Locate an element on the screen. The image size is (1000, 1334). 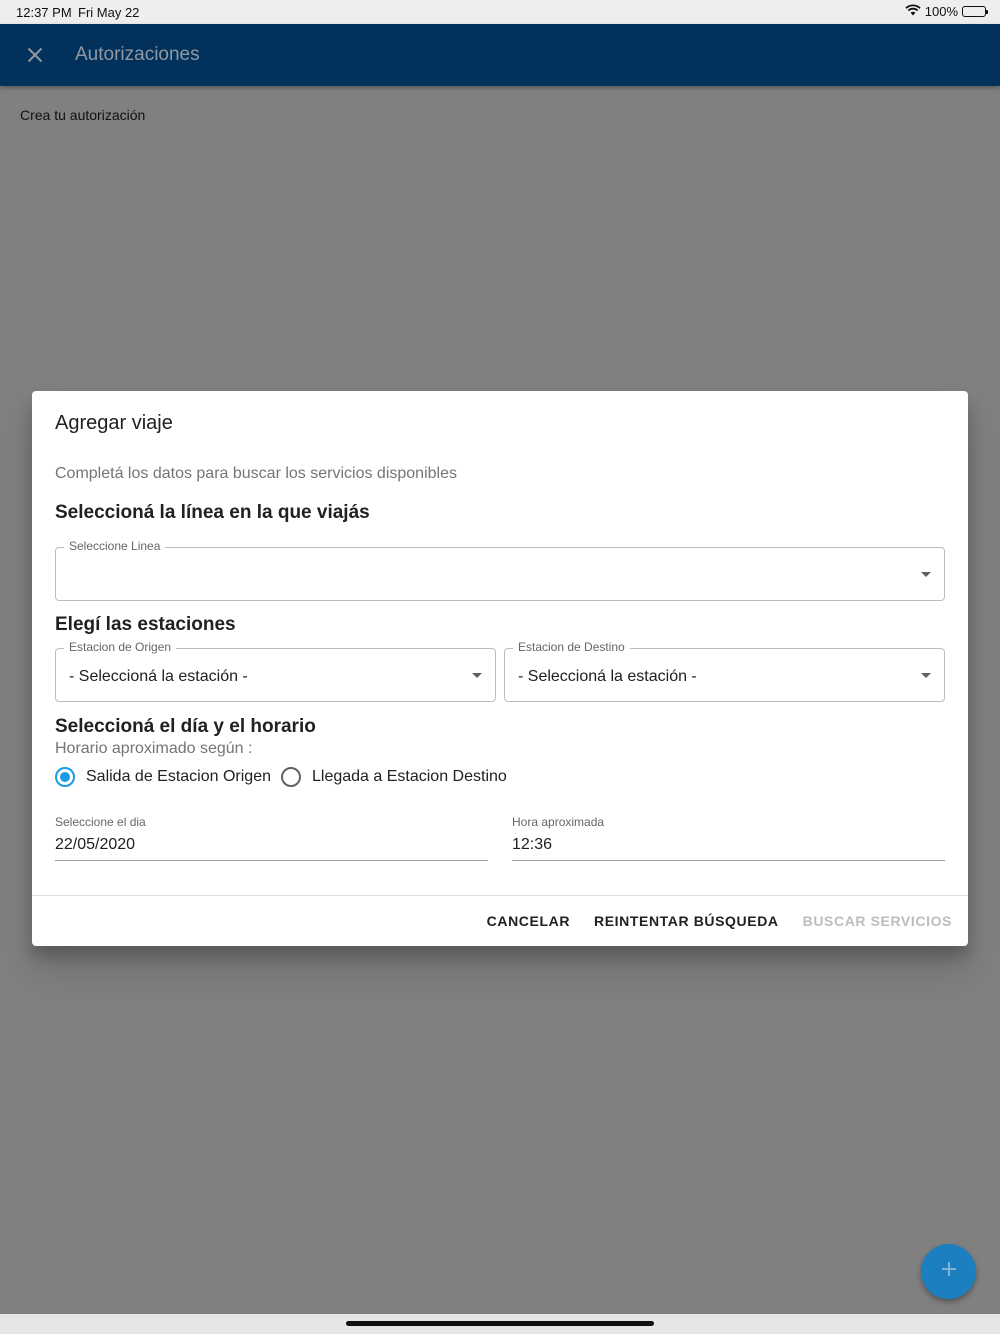
wifi-icon is located at coordinates (913, 11).